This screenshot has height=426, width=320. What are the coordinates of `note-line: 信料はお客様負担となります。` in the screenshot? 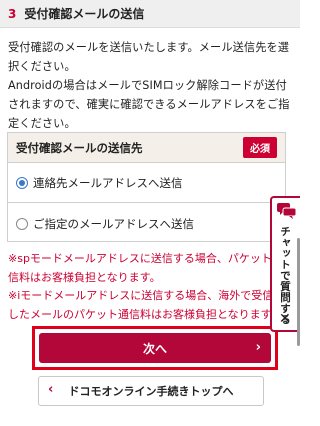 It's located at (84, 277).